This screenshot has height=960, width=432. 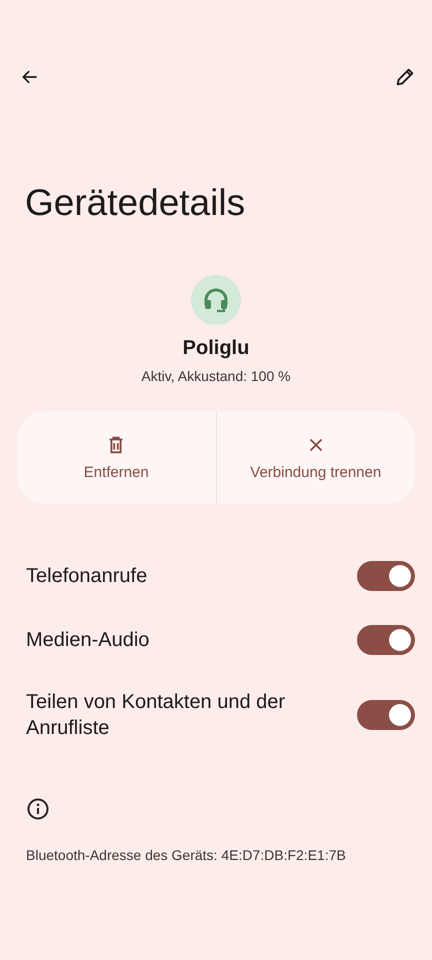 I want to click on action-button: Entfernen, so click(x=116, y=457).